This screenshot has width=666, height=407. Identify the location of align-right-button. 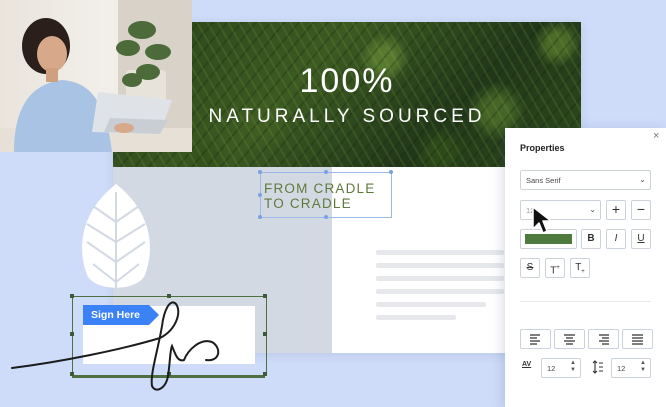
(603, 339).